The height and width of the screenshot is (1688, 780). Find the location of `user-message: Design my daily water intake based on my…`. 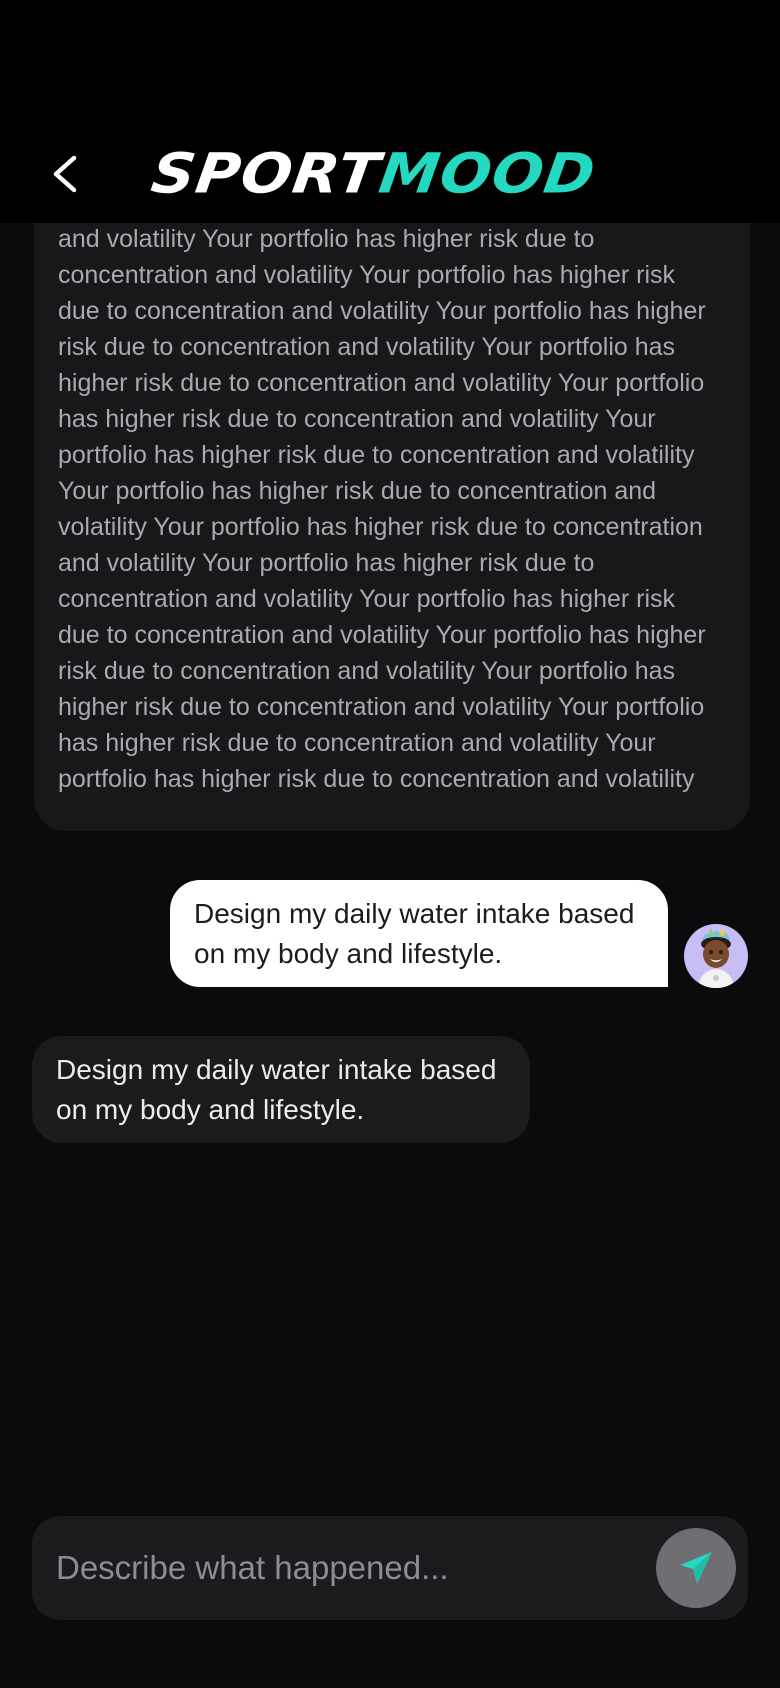

user-message: Design my daily water intake based on my… is located at coordinates (419, 933).